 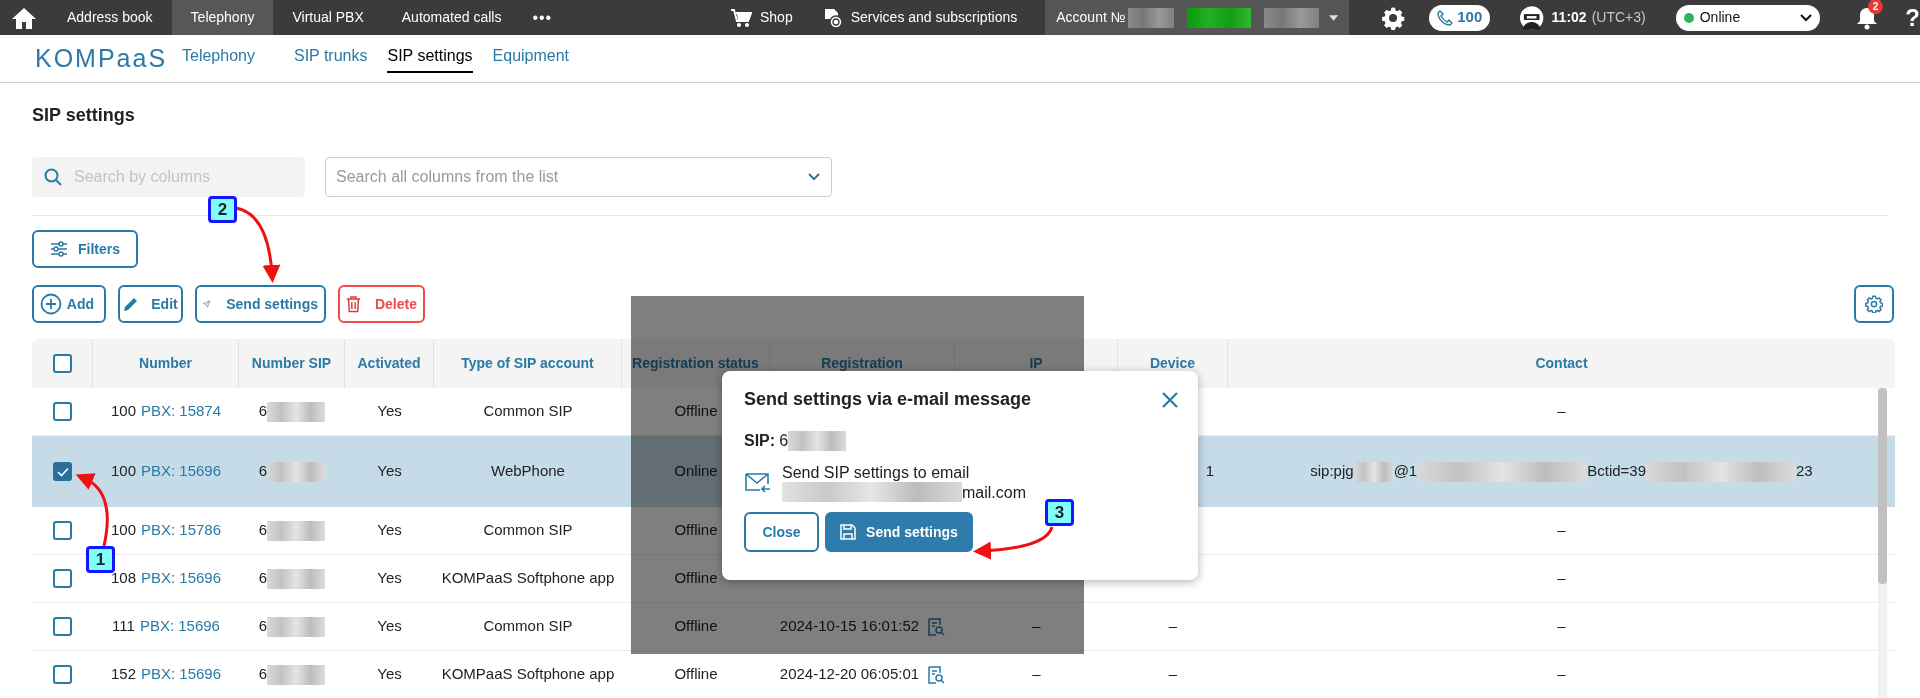 What do you see at coordinates (888, 399) in the screenshot?
I see `dialog-title: Send settings via e-mail message` at bounding box center [888, 399].